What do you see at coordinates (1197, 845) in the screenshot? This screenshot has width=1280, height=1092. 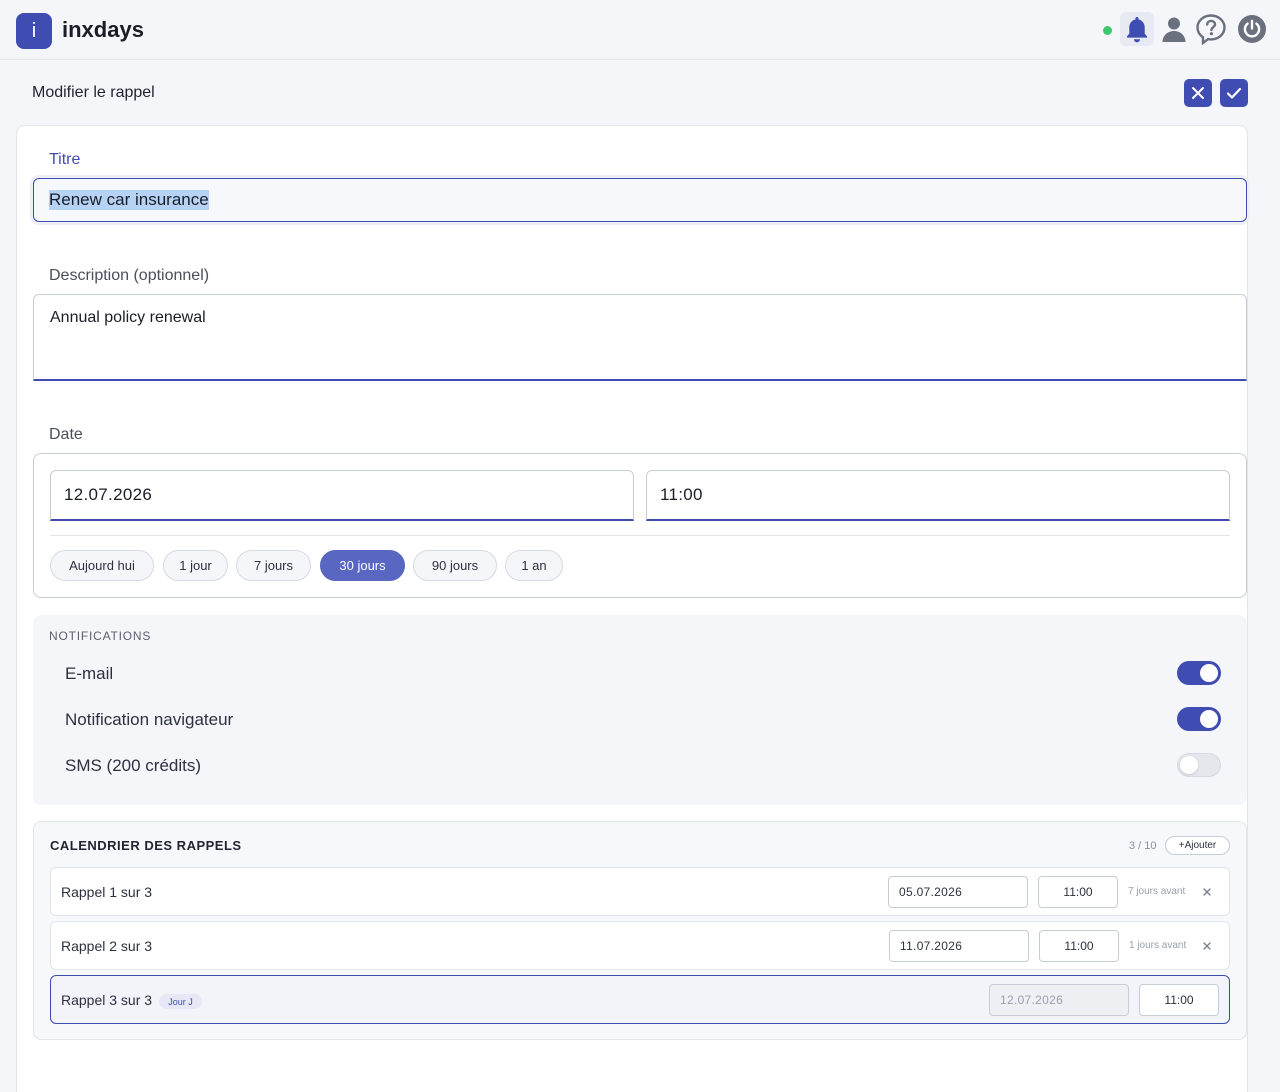 I see `add-reminder-button: +Ajouter` at bounding box center [1197, 845].